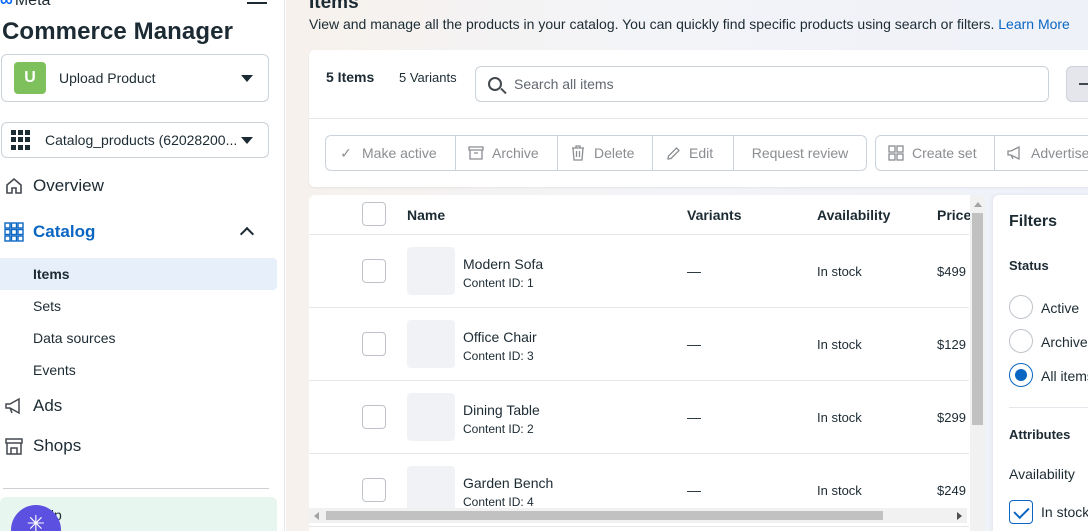 The height and width of the screenshot is (531, 1088). I want to click on request-review-label: Request review, so click(800, 153).